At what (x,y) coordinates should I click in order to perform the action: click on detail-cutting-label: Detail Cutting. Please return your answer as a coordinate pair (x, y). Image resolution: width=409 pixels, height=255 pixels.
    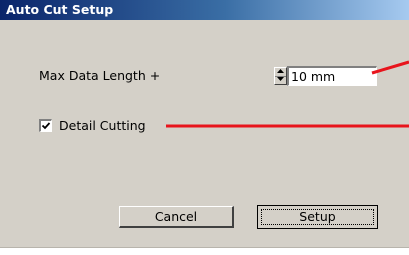
    Looking at the image, I should click on (102, 126).